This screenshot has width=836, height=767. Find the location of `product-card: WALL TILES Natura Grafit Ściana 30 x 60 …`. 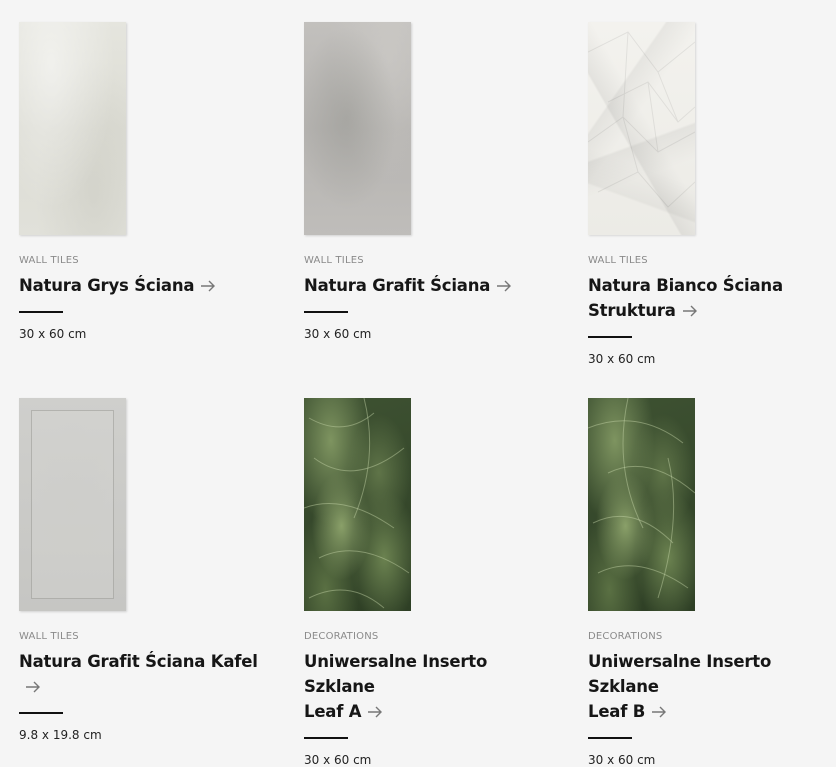

product-card: WALL TILES Natura Grafit Ściana 30 x 60 … is located at coordinates (429, 181).